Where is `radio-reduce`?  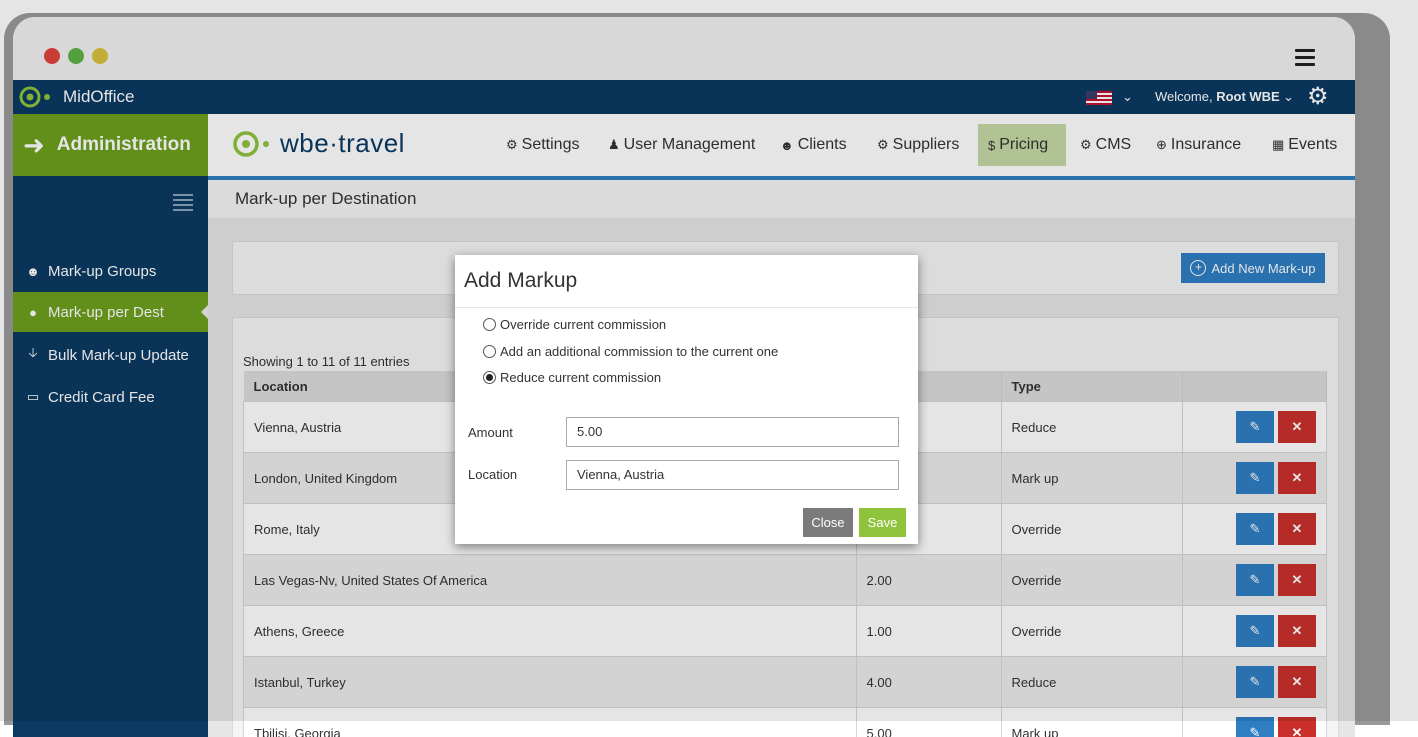 radio-reduce is located at coordinates (489, 377).